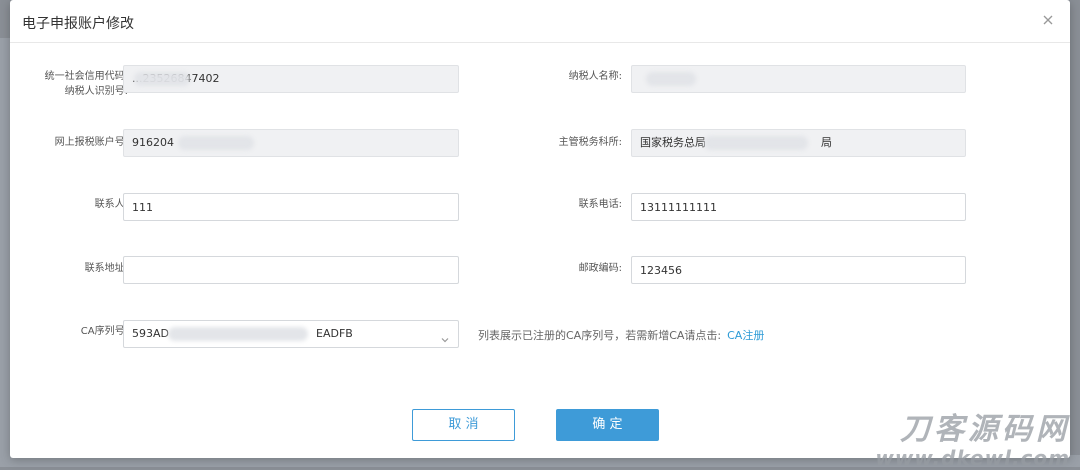 This screenshot has height=470, width=1080. What do you see at coordinates (540, 21) in the screenshot?
I see `dialog-header: 电子申报账户修改` at bounding box center [540, 21].